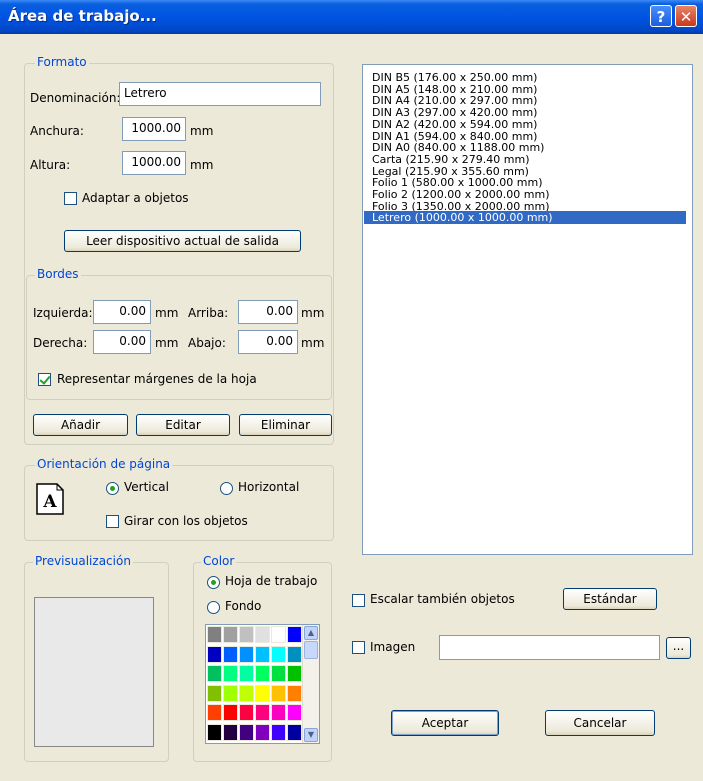 This screenshot has width=703, height=781. What do you see at coordinates (226, 488) in the screenshot?
I see `horizontal-radio` at bounding box center [226, 488].